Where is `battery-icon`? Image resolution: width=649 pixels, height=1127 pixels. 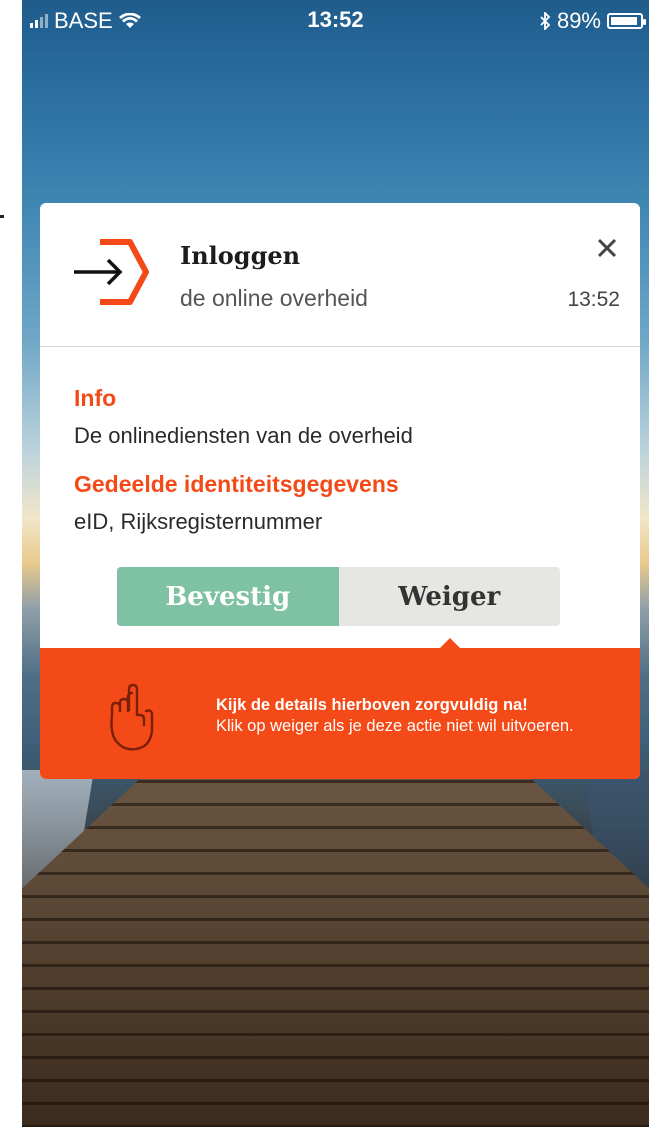 battery-icon is located at coordinates (626, 21).